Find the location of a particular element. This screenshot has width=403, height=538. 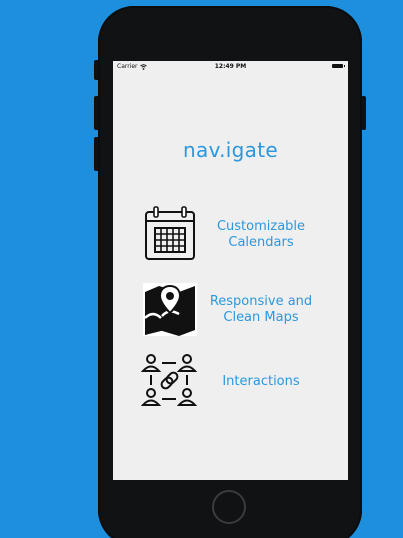

calendar-icon is located at coordinates (170, 234).